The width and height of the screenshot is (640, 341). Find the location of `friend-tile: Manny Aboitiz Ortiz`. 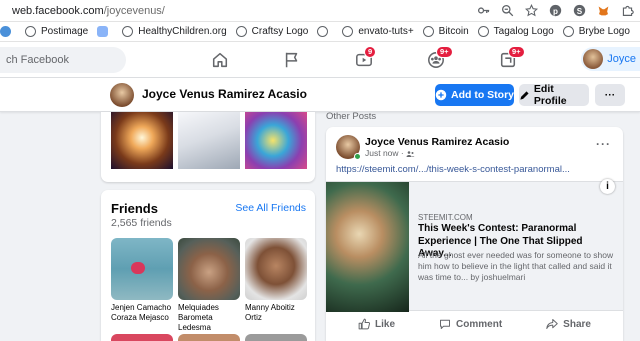

friend-tile: Manny Aboitiz Ortiz is located at coordinates (276, 280).